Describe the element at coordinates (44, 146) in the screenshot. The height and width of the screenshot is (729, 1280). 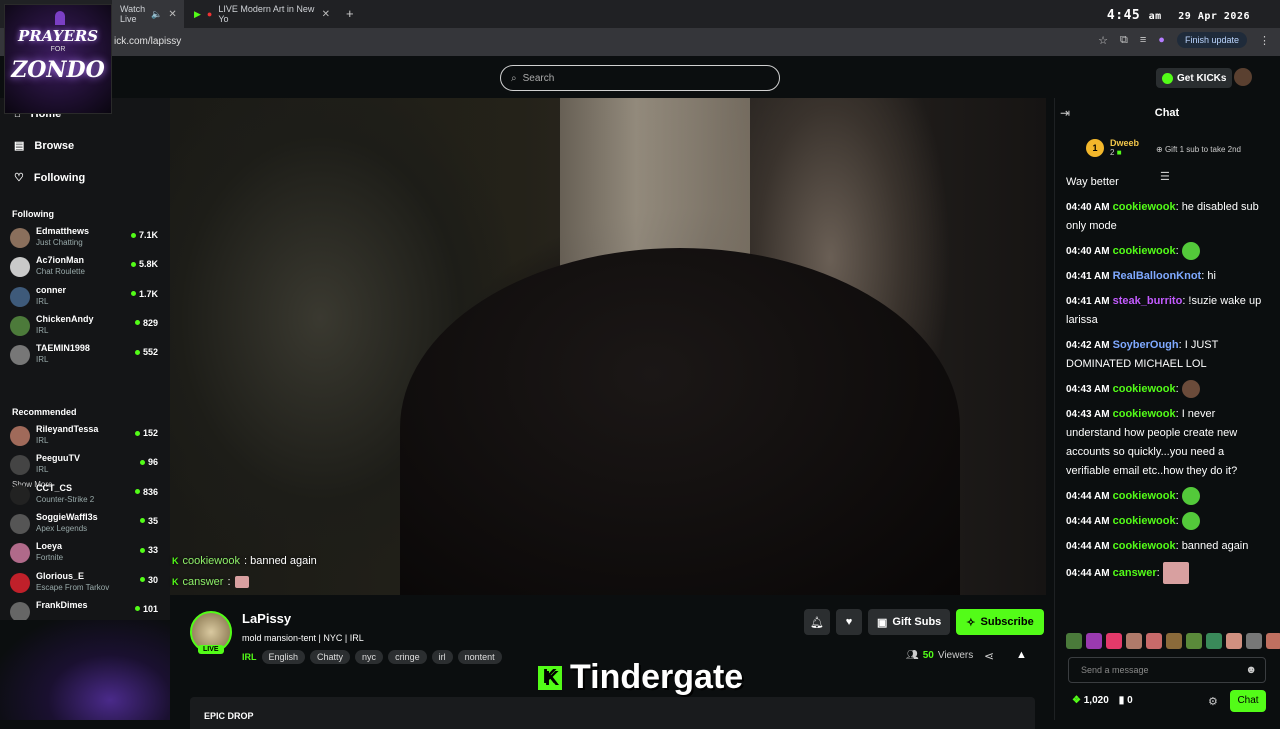
I see `sidebar-item-browse: ▤ Browse` at that location.